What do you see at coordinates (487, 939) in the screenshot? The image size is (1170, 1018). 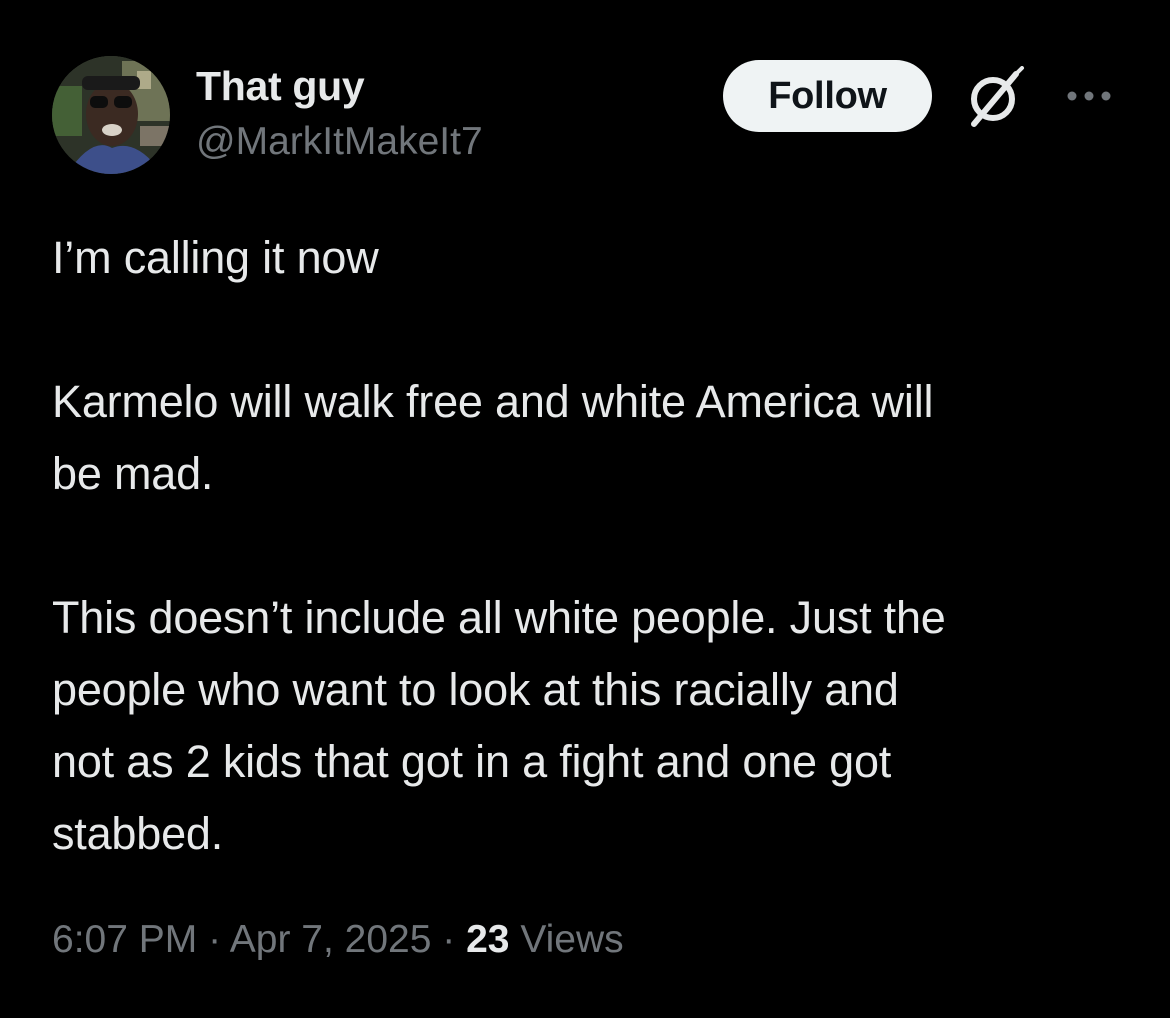 I see `views-count: 23` at bounding box center [487, 939].